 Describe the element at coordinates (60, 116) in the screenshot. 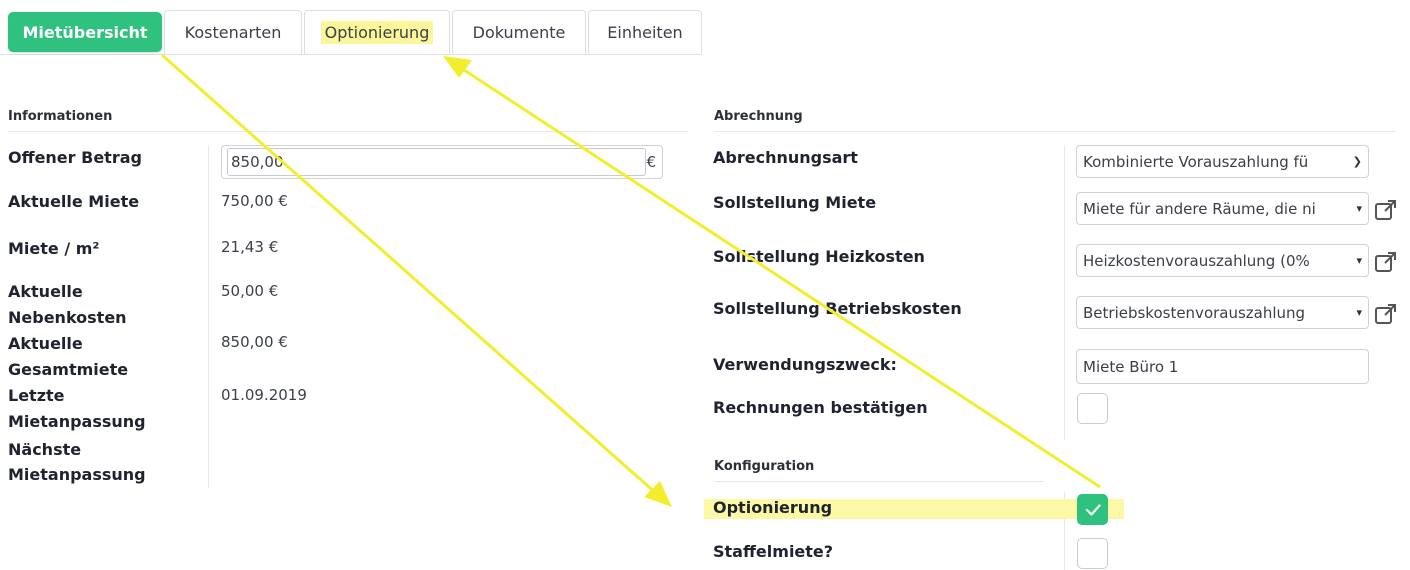

I see `section-title-informationen: Informationen` at that location.